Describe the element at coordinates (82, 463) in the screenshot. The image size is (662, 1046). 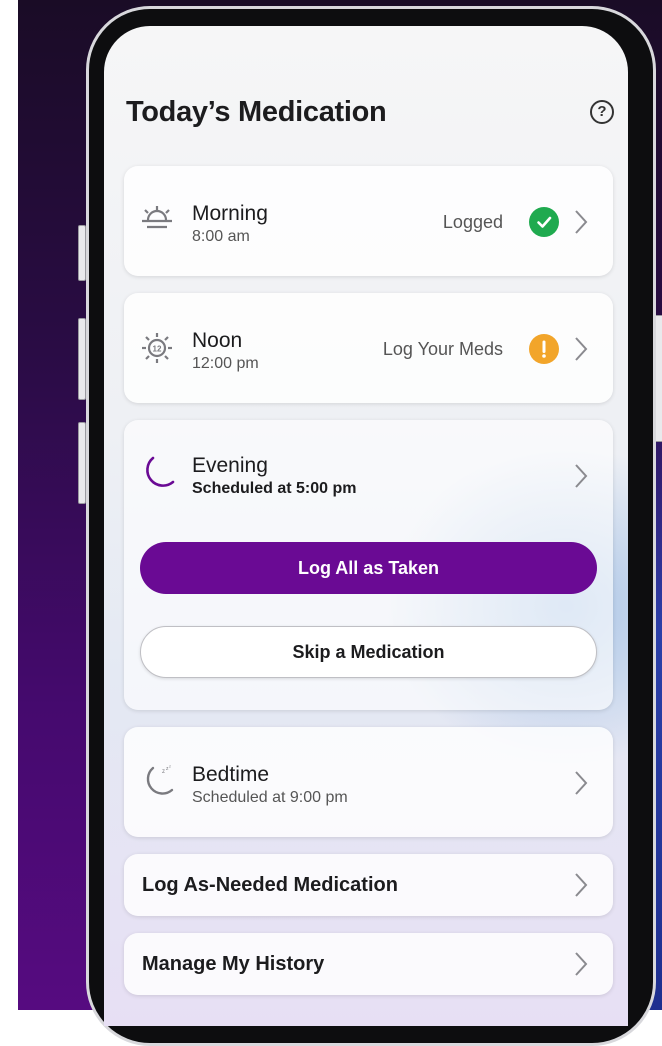
I see `volume-down-button` at that location.